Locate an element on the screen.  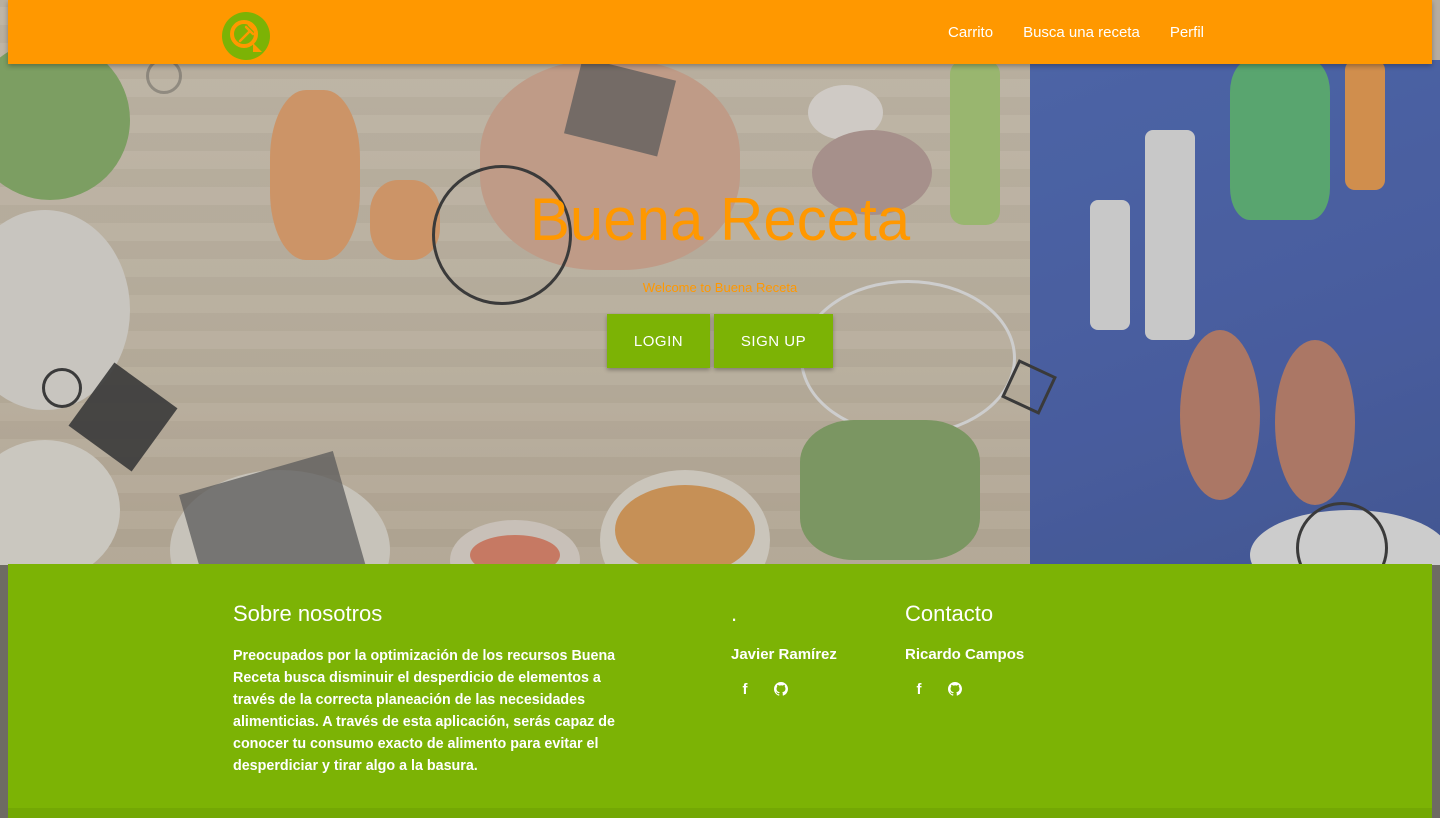
footer-bottom-strip is located at coordinates (720, 813).